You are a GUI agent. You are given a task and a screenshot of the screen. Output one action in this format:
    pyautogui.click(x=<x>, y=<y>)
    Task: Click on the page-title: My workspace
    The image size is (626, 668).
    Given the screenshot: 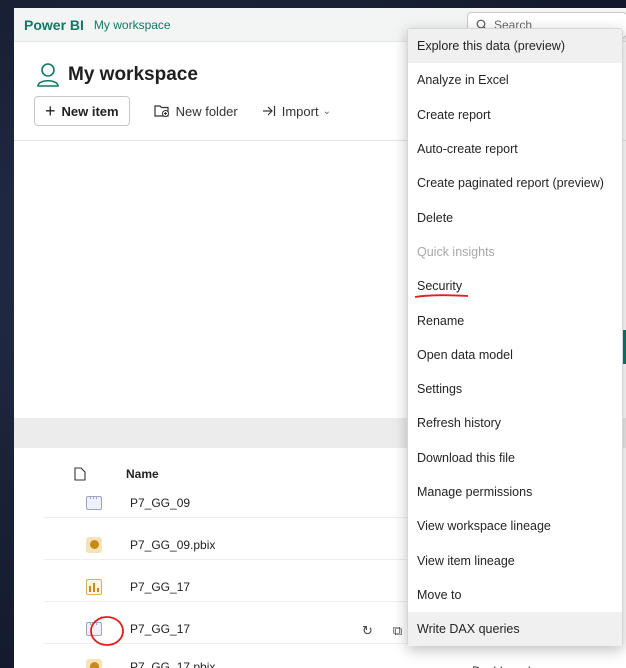 What is the action you would take?
    pyautogui.click(x=117, y=75)
    